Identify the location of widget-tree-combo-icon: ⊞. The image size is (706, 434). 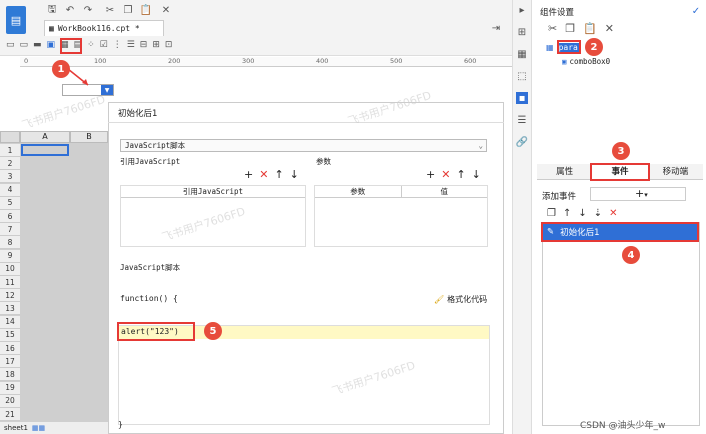
(156, 47).